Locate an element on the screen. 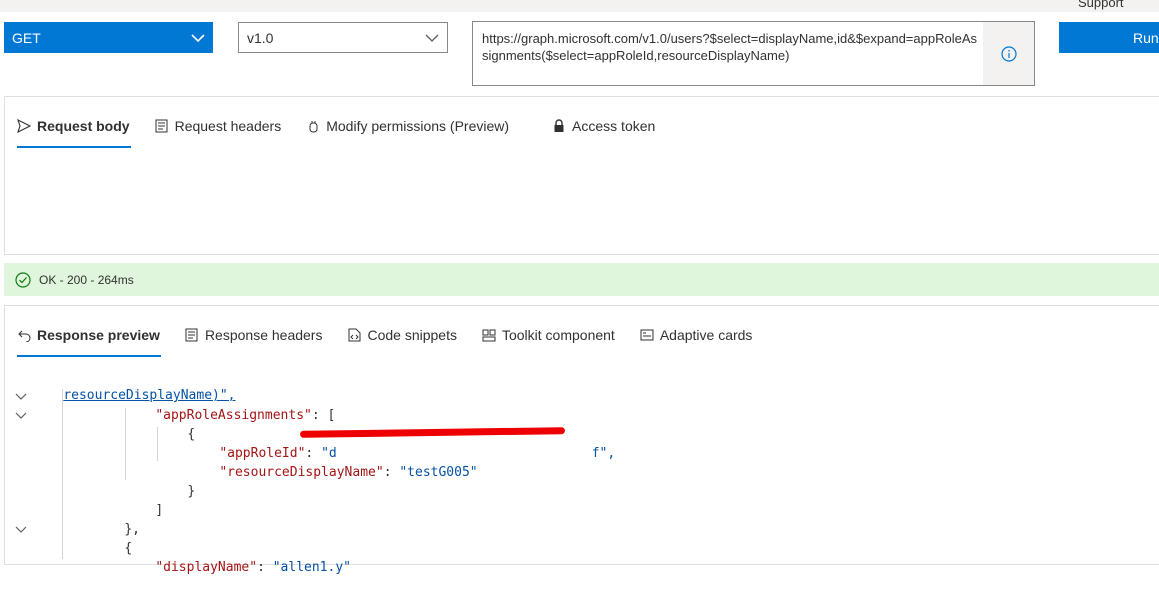 Image resolution: width=1159 pixels, height=596 pixels. tab-request-body: Request body is located at coordinates (74, 130).